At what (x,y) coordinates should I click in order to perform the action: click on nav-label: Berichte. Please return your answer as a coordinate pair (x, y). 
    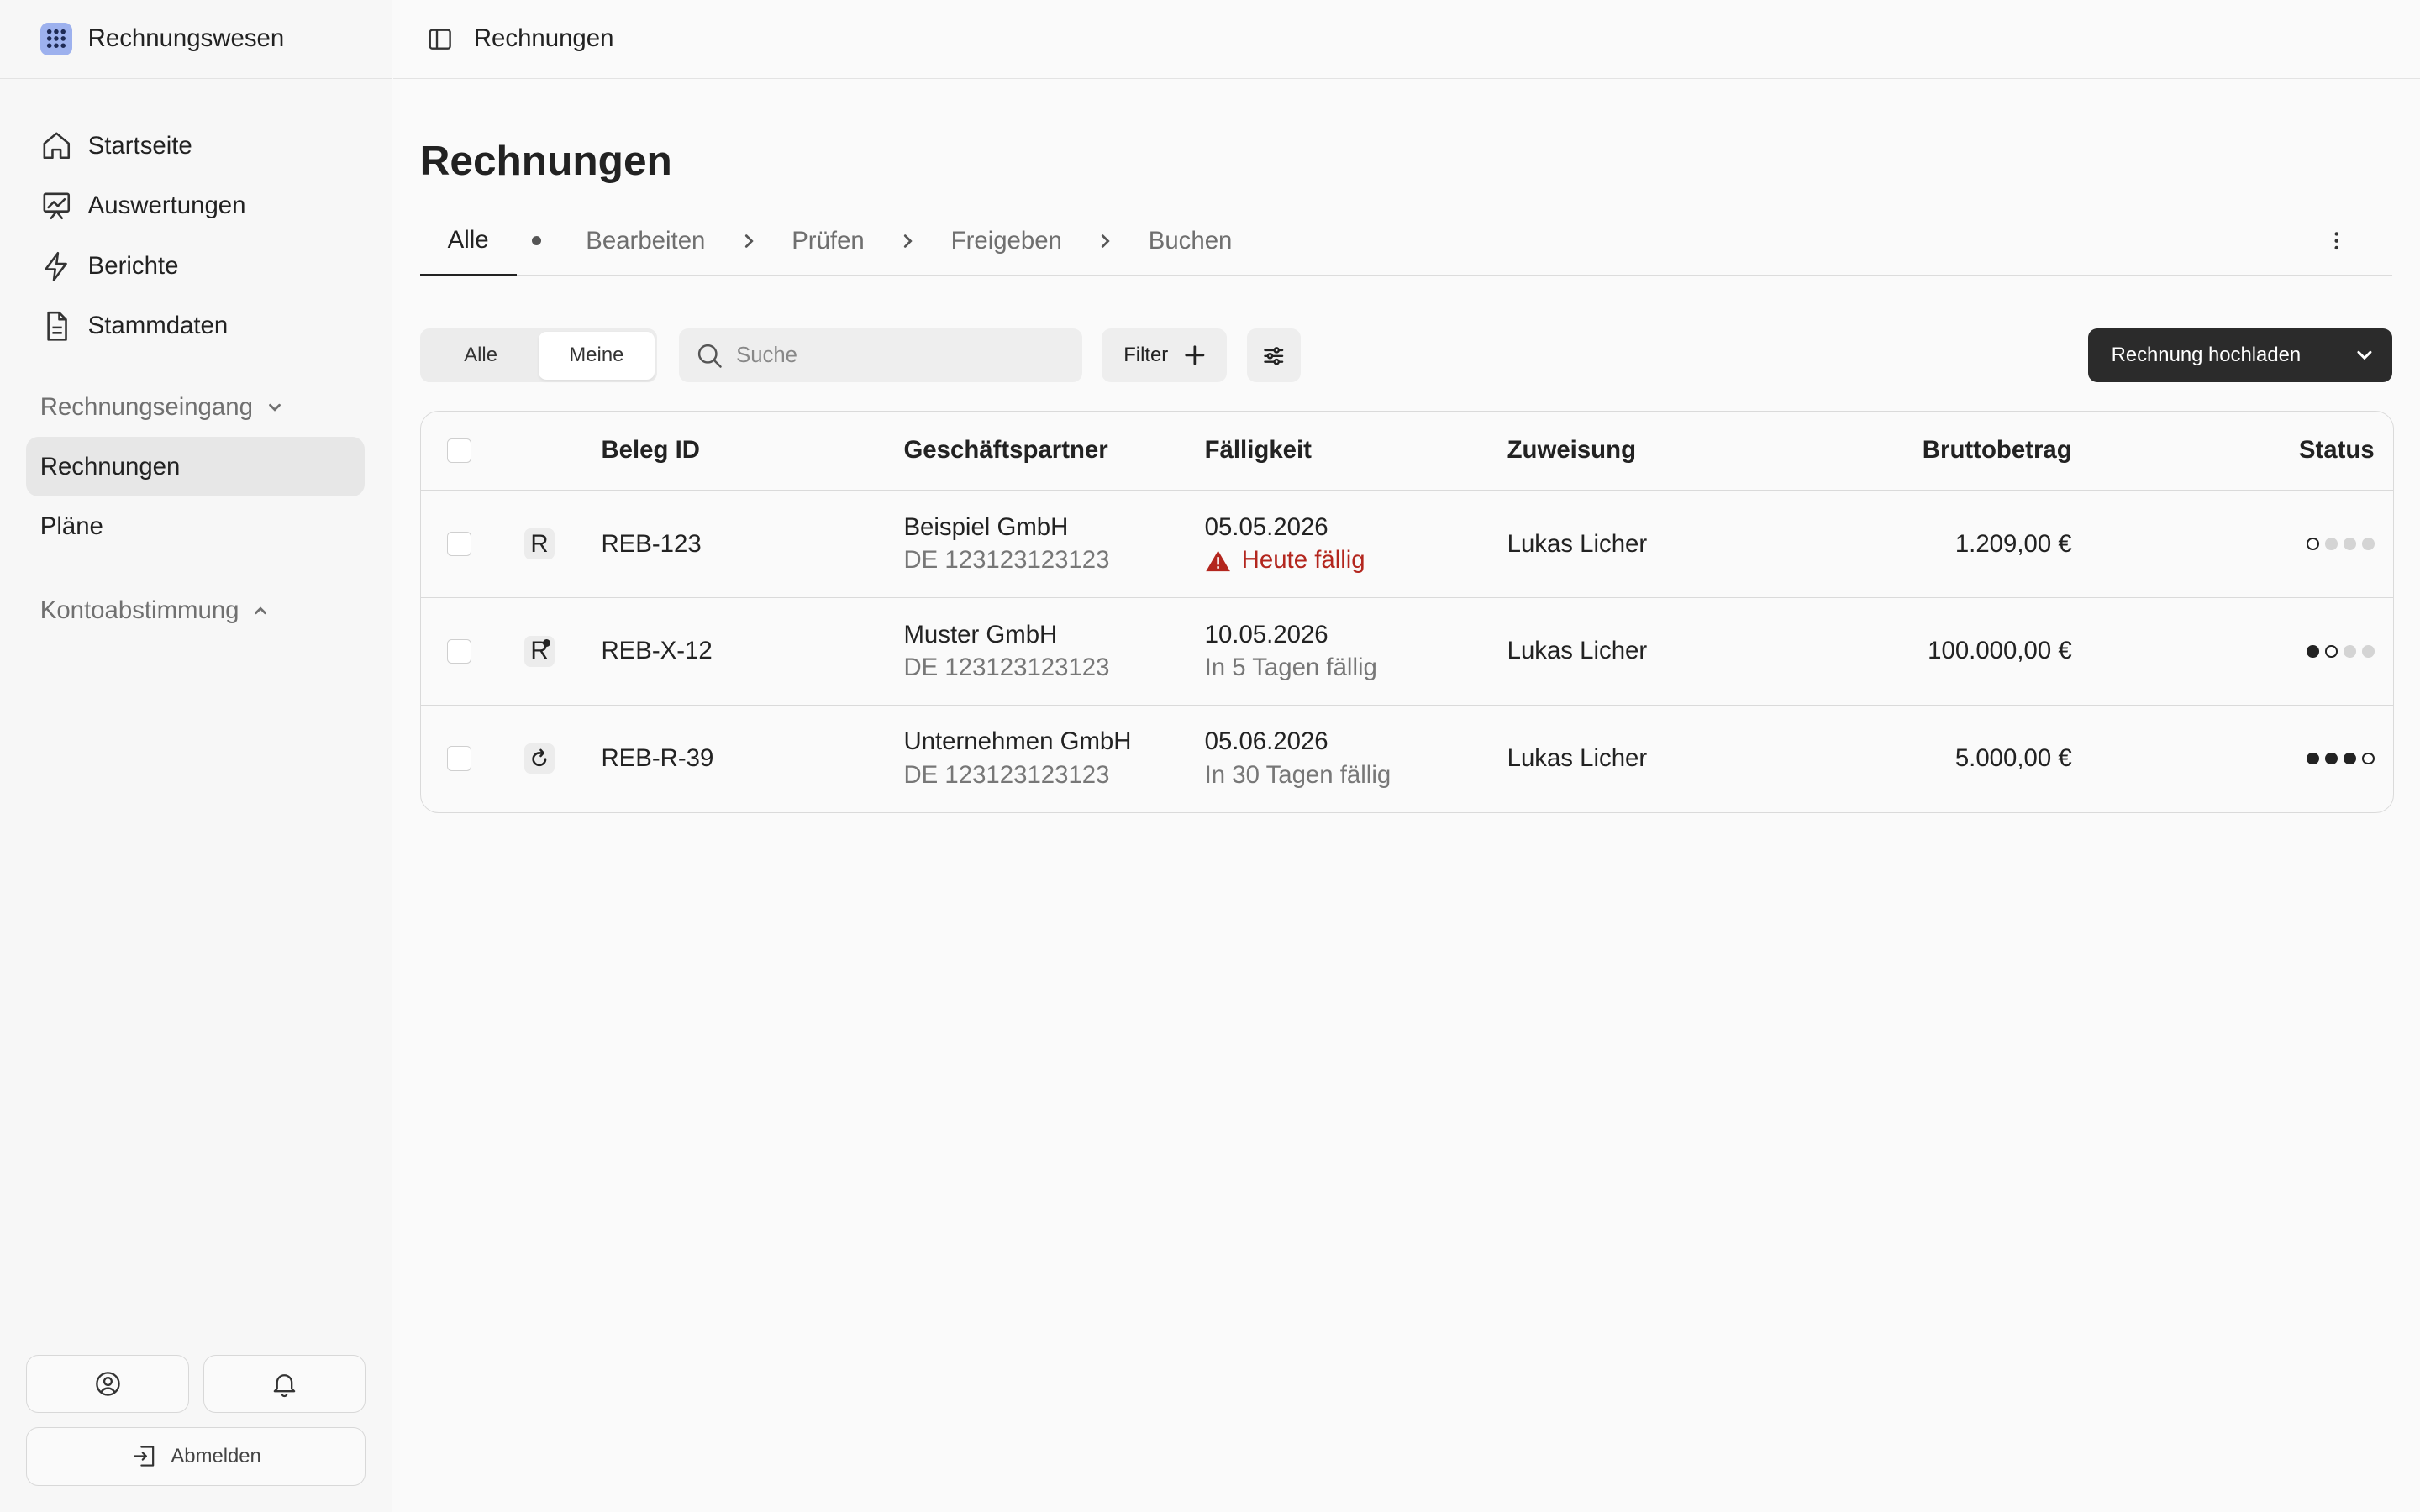
    Looking at the image, I should click on (133, 265).